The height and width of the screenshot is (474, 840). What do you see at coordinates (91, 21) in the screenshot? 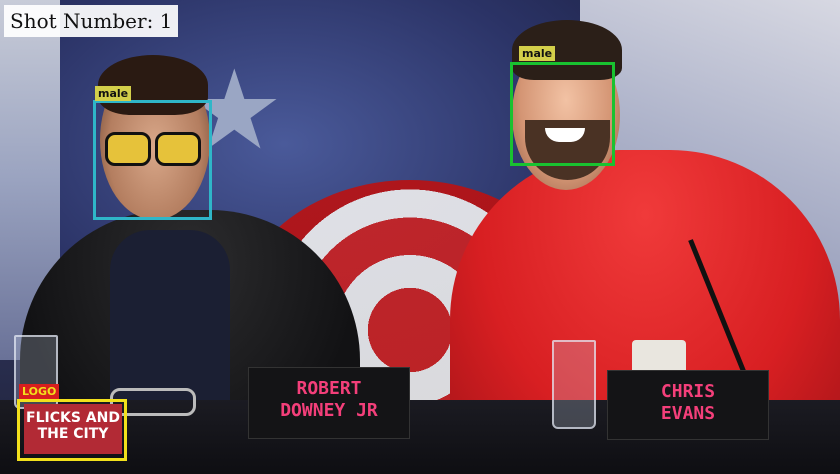
I see `shot-number-label: Shot Number: 1` at bounding box center [91, 21].